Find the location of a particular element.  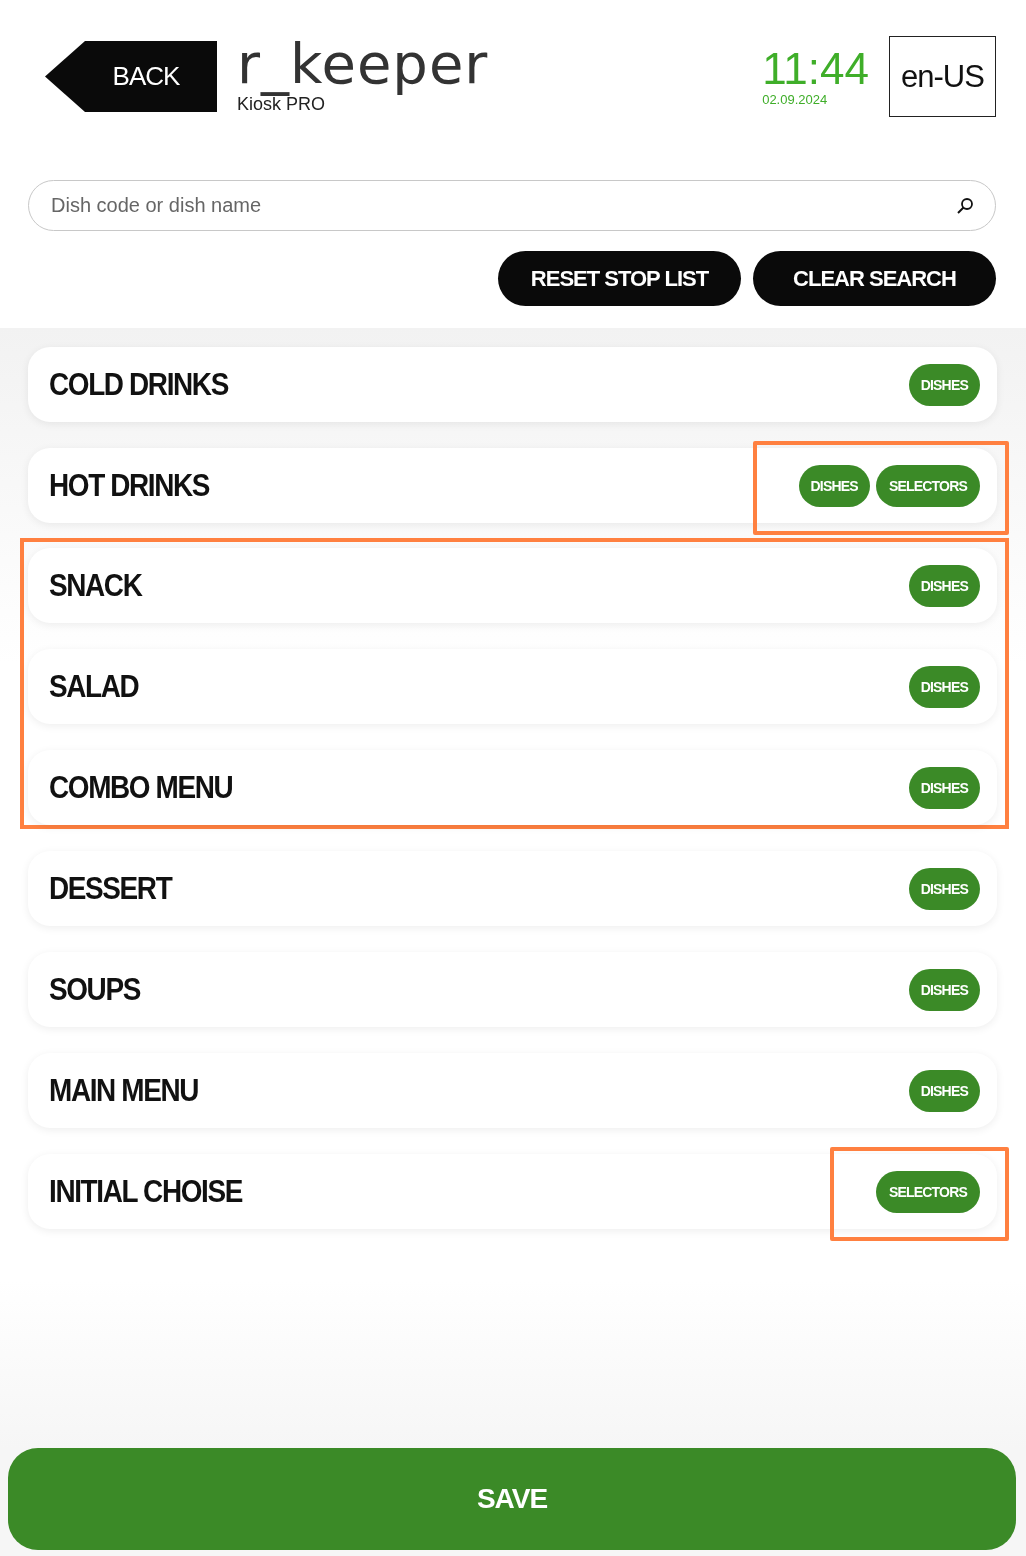

category-name: INITIAL CHOISE is located at coordinates (146, 1191).